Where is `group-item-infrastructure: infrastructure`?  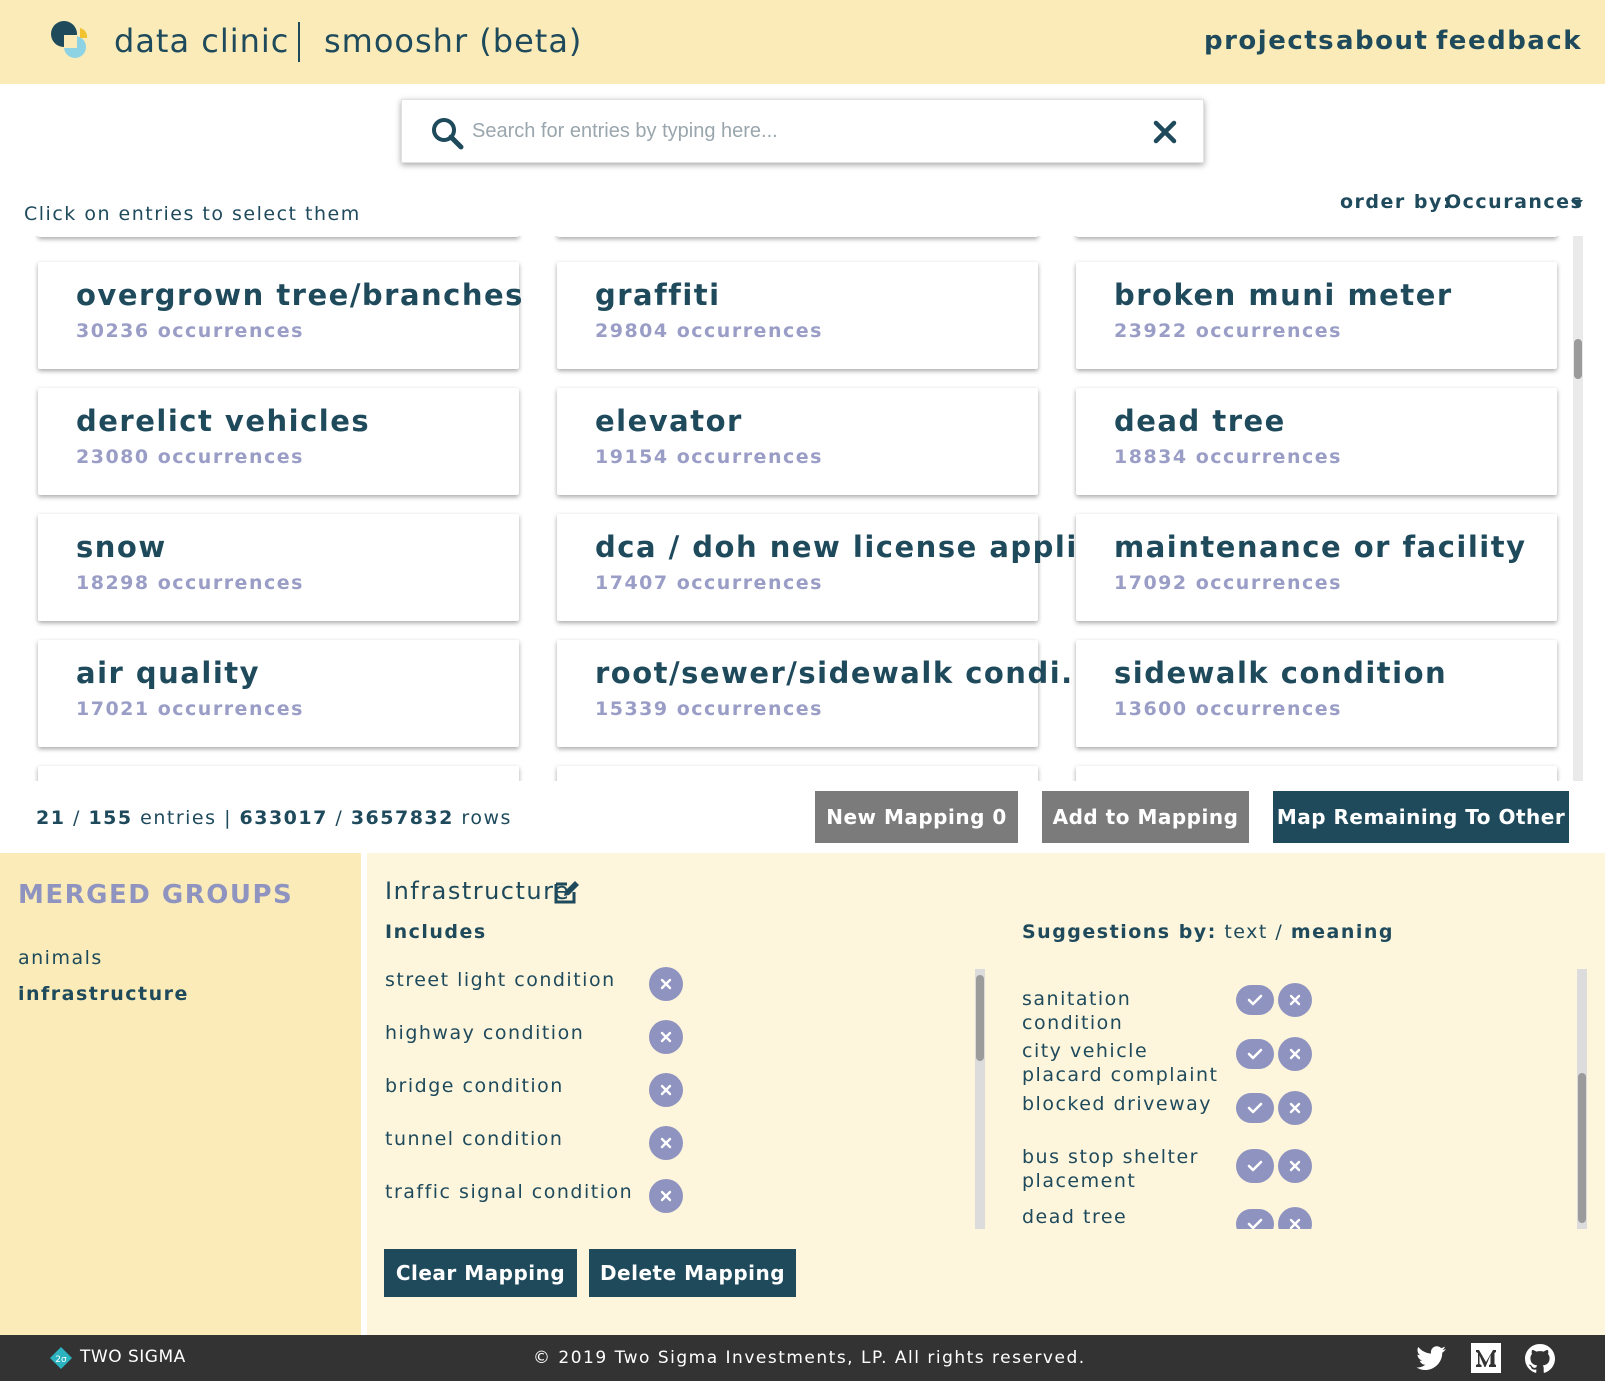 group-item-infrastructure: infrastructure is located at coordinates (103, 994).